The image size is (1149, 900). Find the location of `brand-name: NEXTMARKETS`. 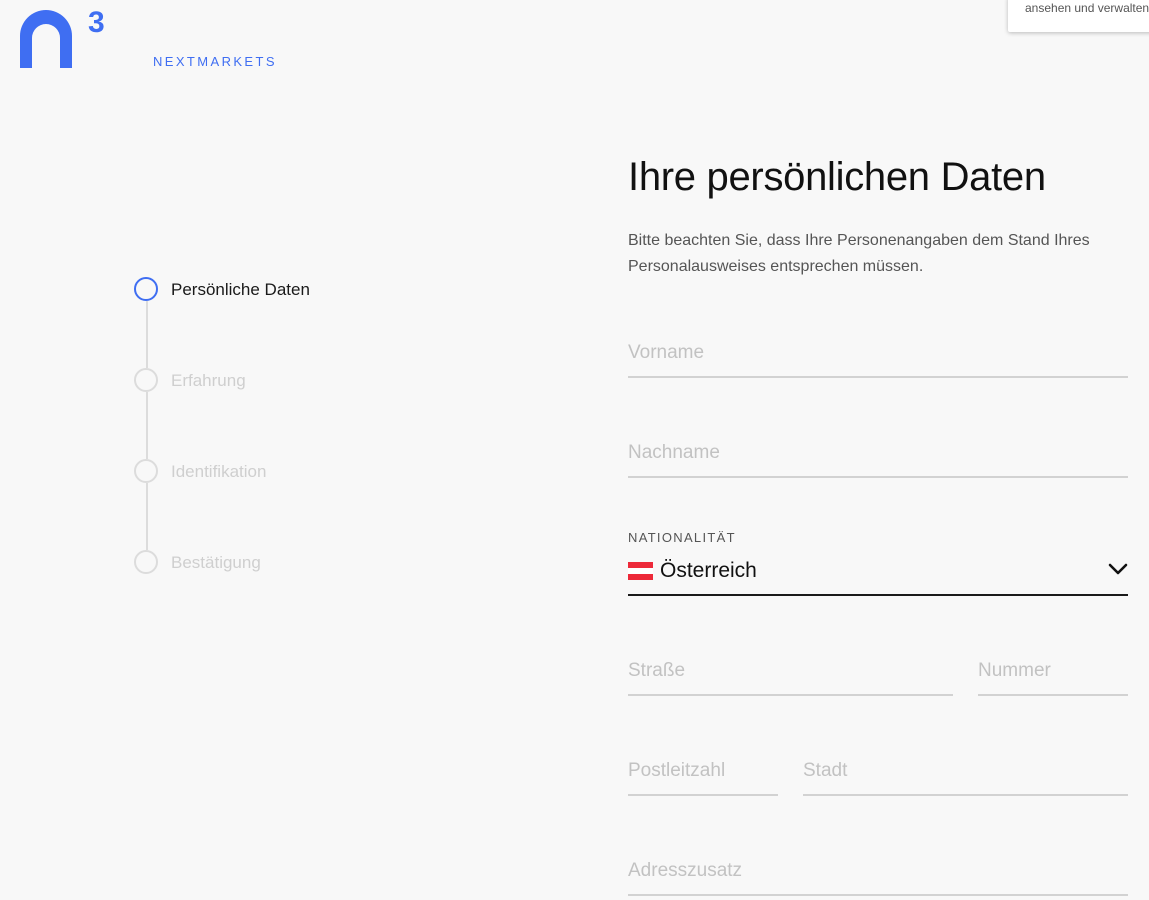

brand-name: NEXTMARKETS is located at coordinates (215, 61).